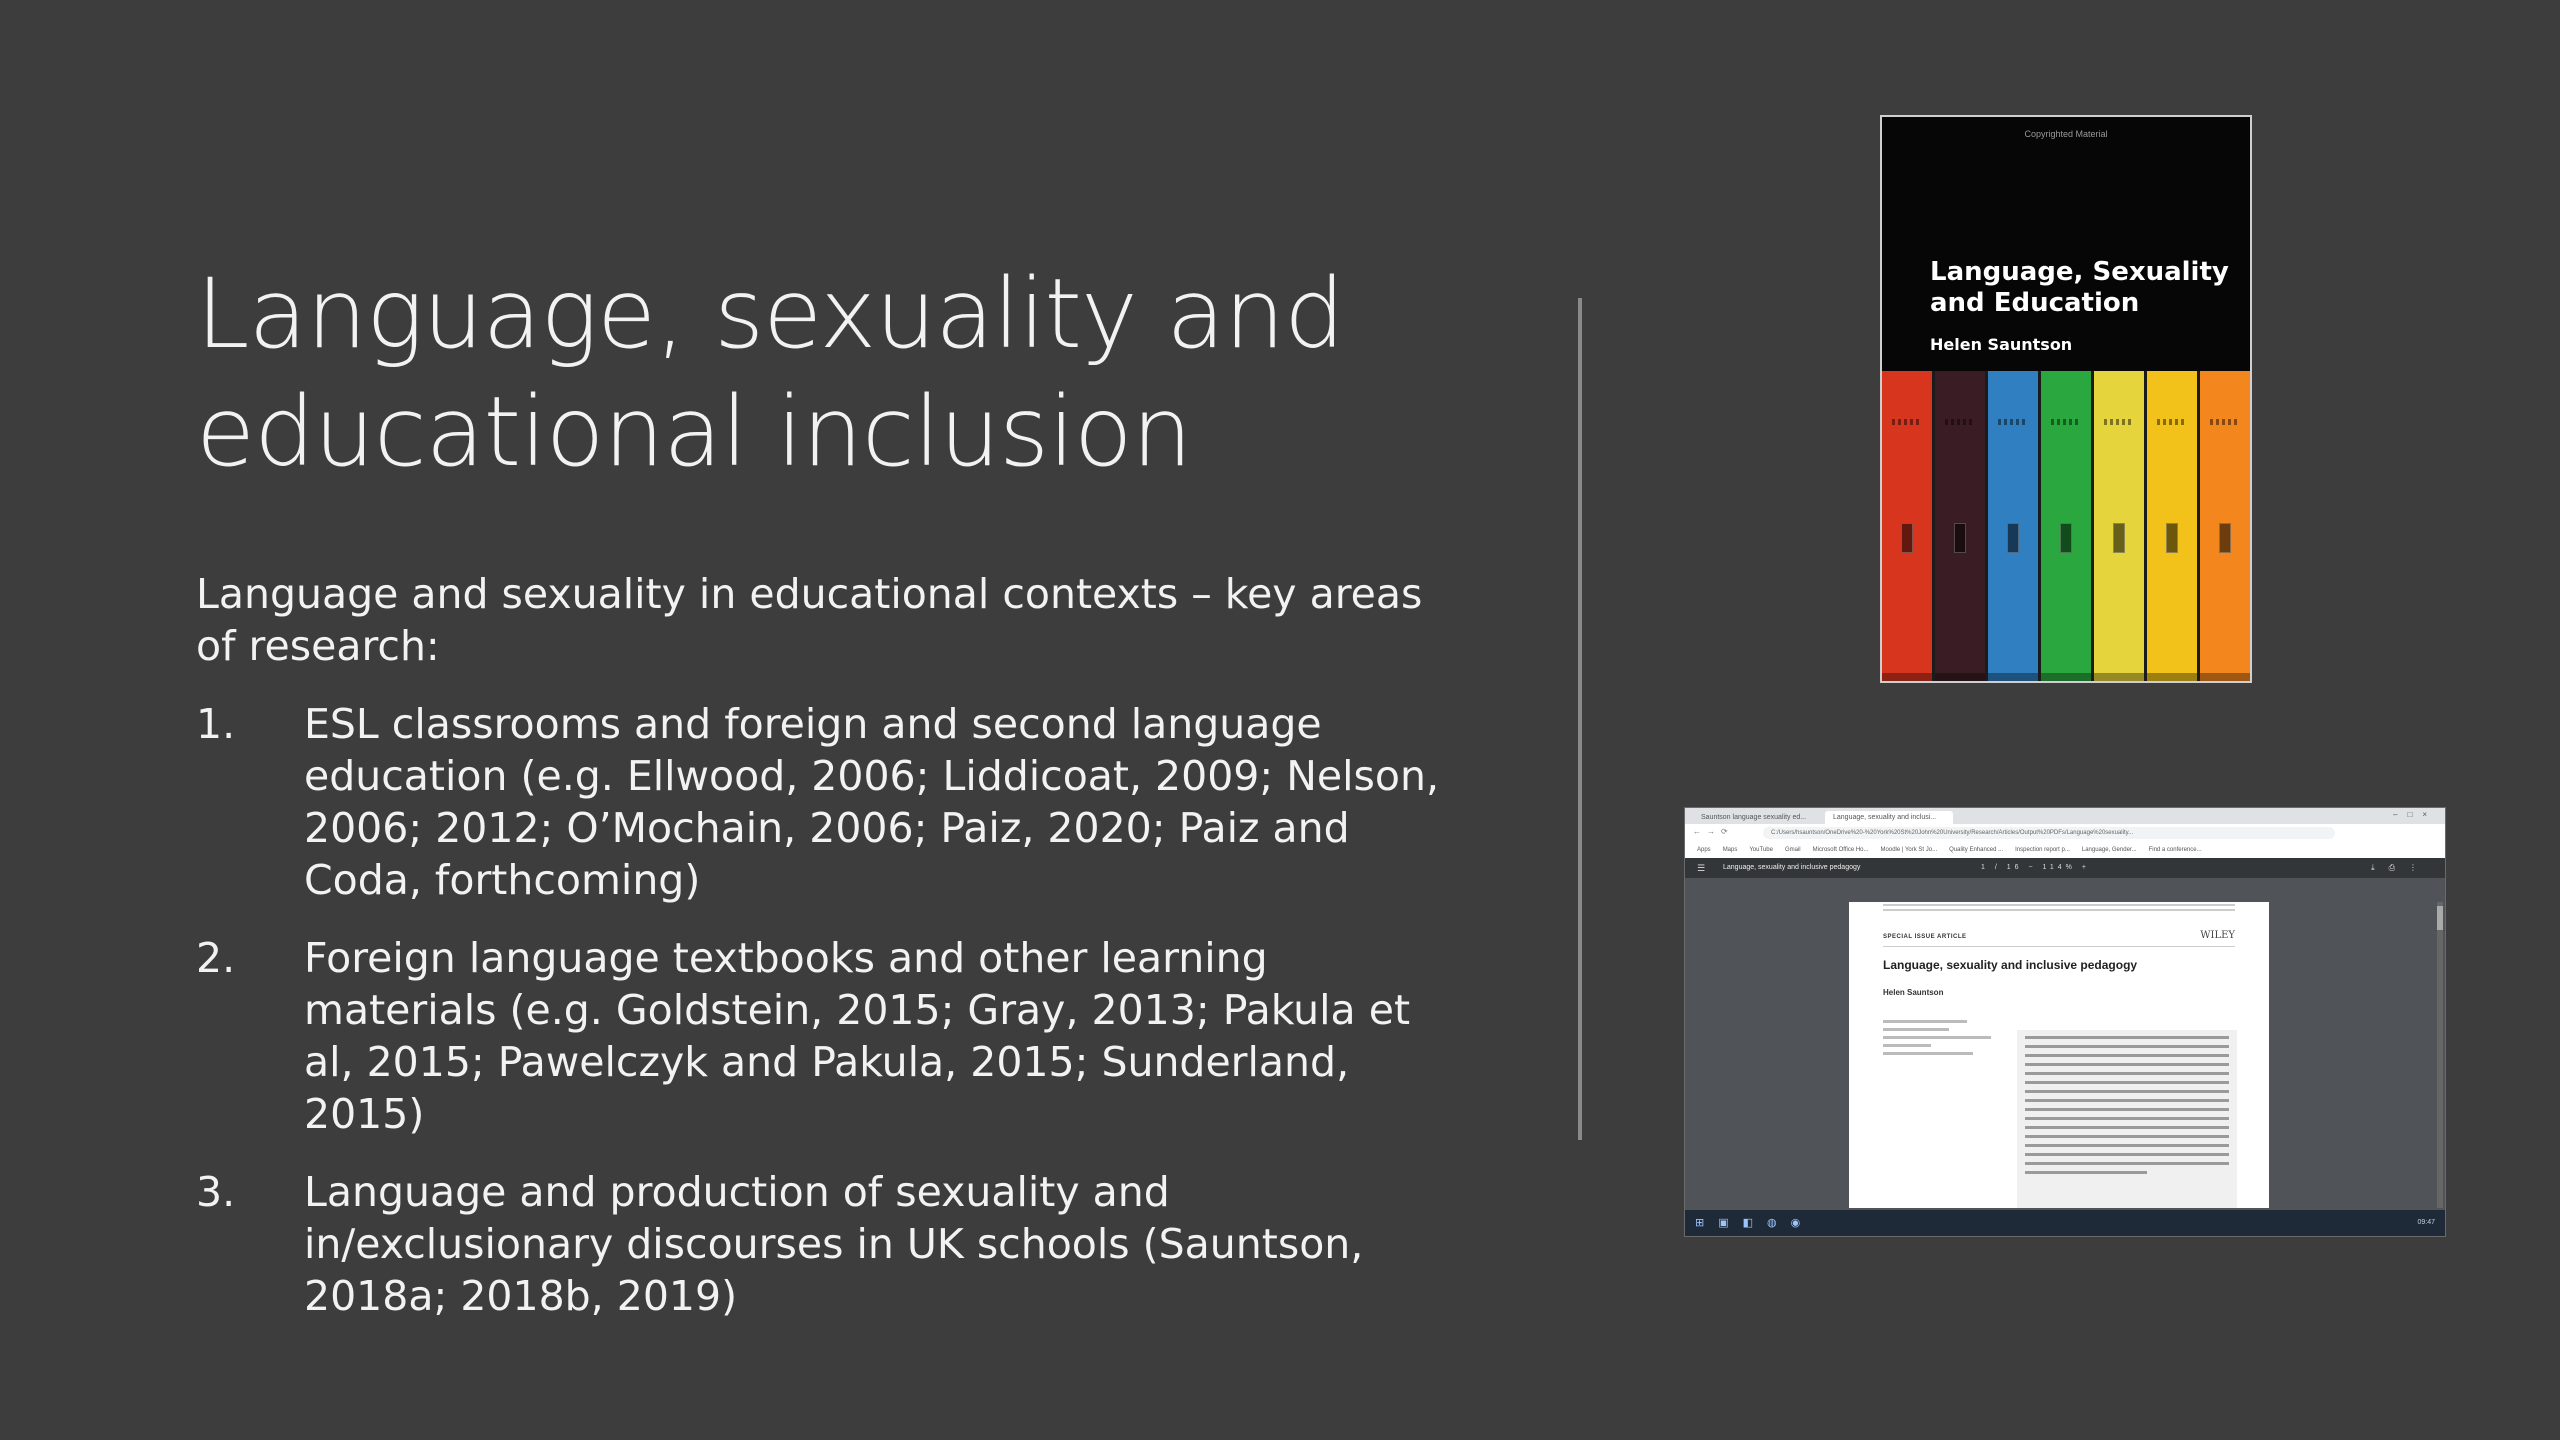 Image resolution: width=2560 pixels, height=1440 pixels. What do you see at coordinates (2059, 867) in the screenshot?
I see `pdf-zoom-level: 114%` at bounding box center [2059, 867].